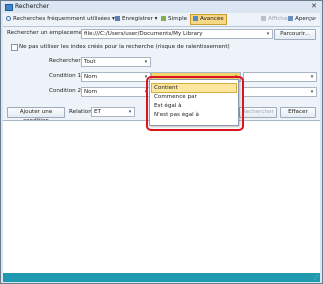  Describe the element at coordinates (212, 19) in the screenshot. I see `advanced-label: Avancée` at that location.